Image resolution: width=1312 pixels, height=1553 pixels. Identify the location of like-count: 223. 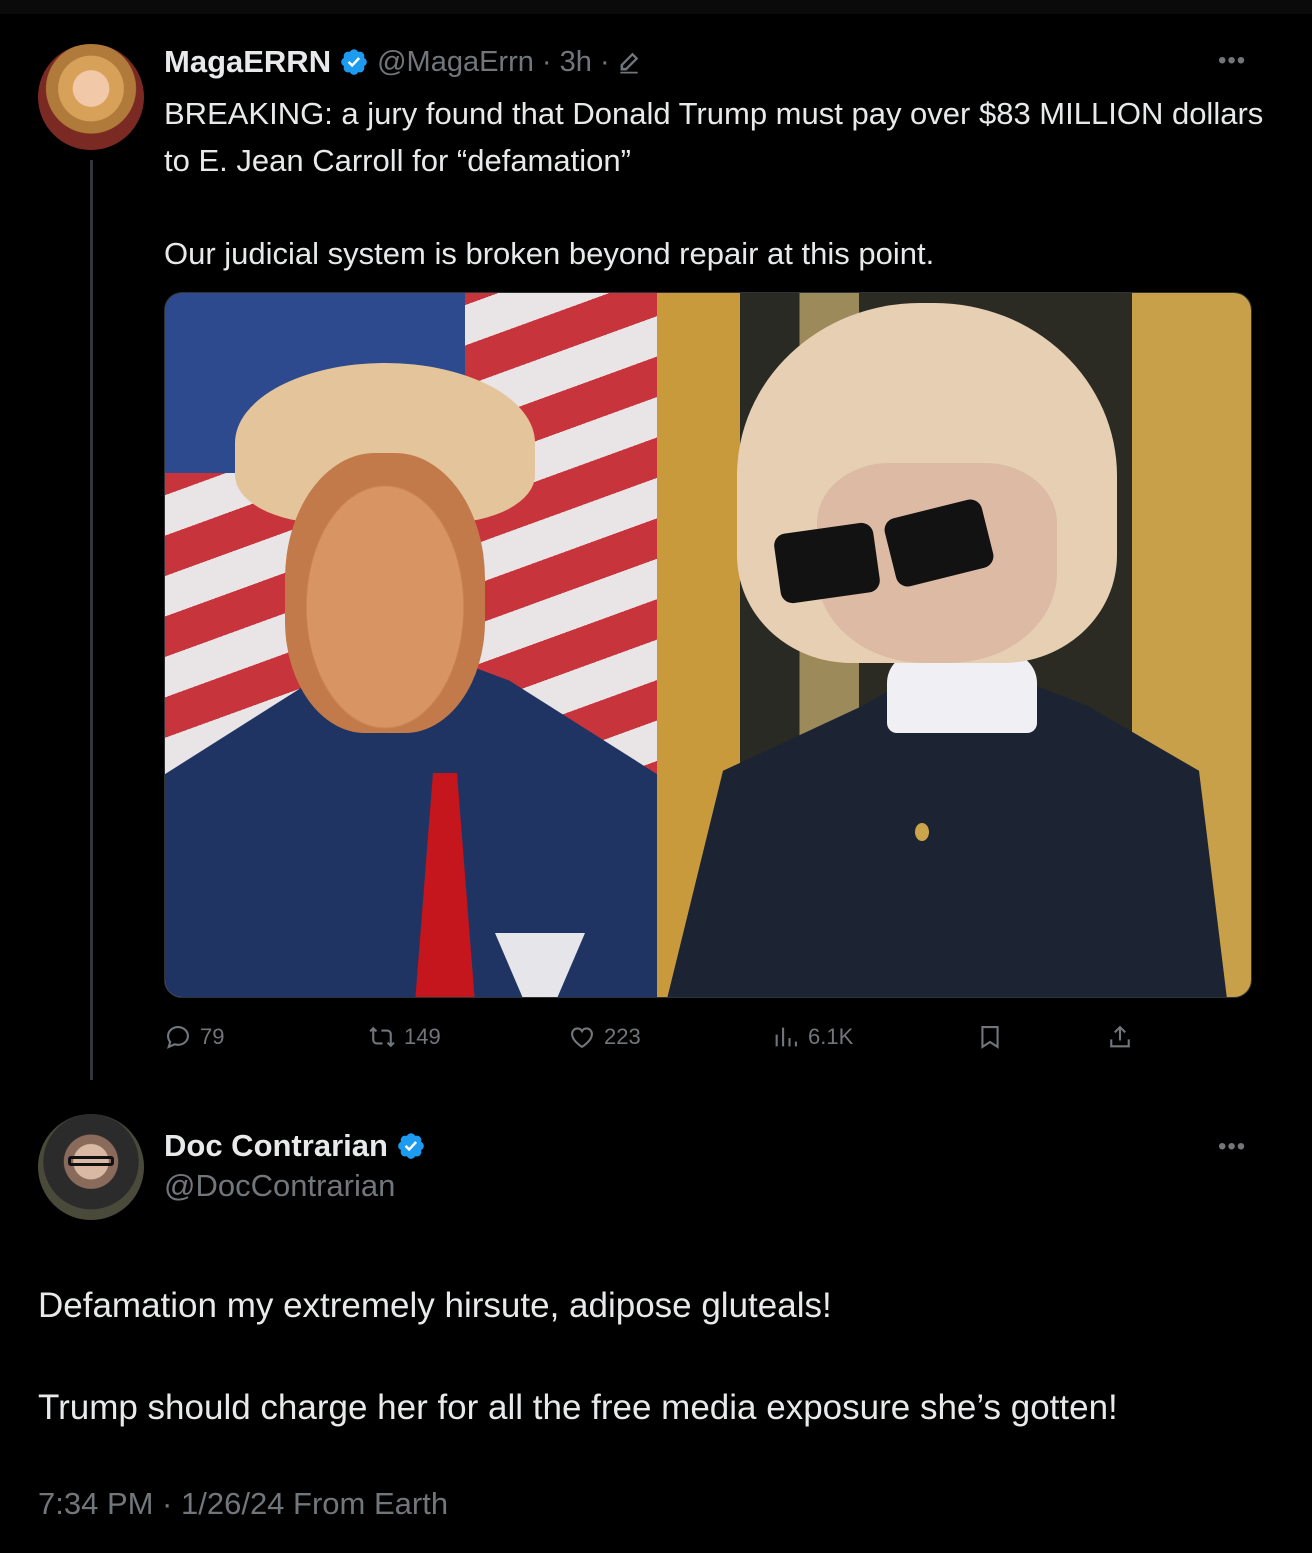
(622, 1036).